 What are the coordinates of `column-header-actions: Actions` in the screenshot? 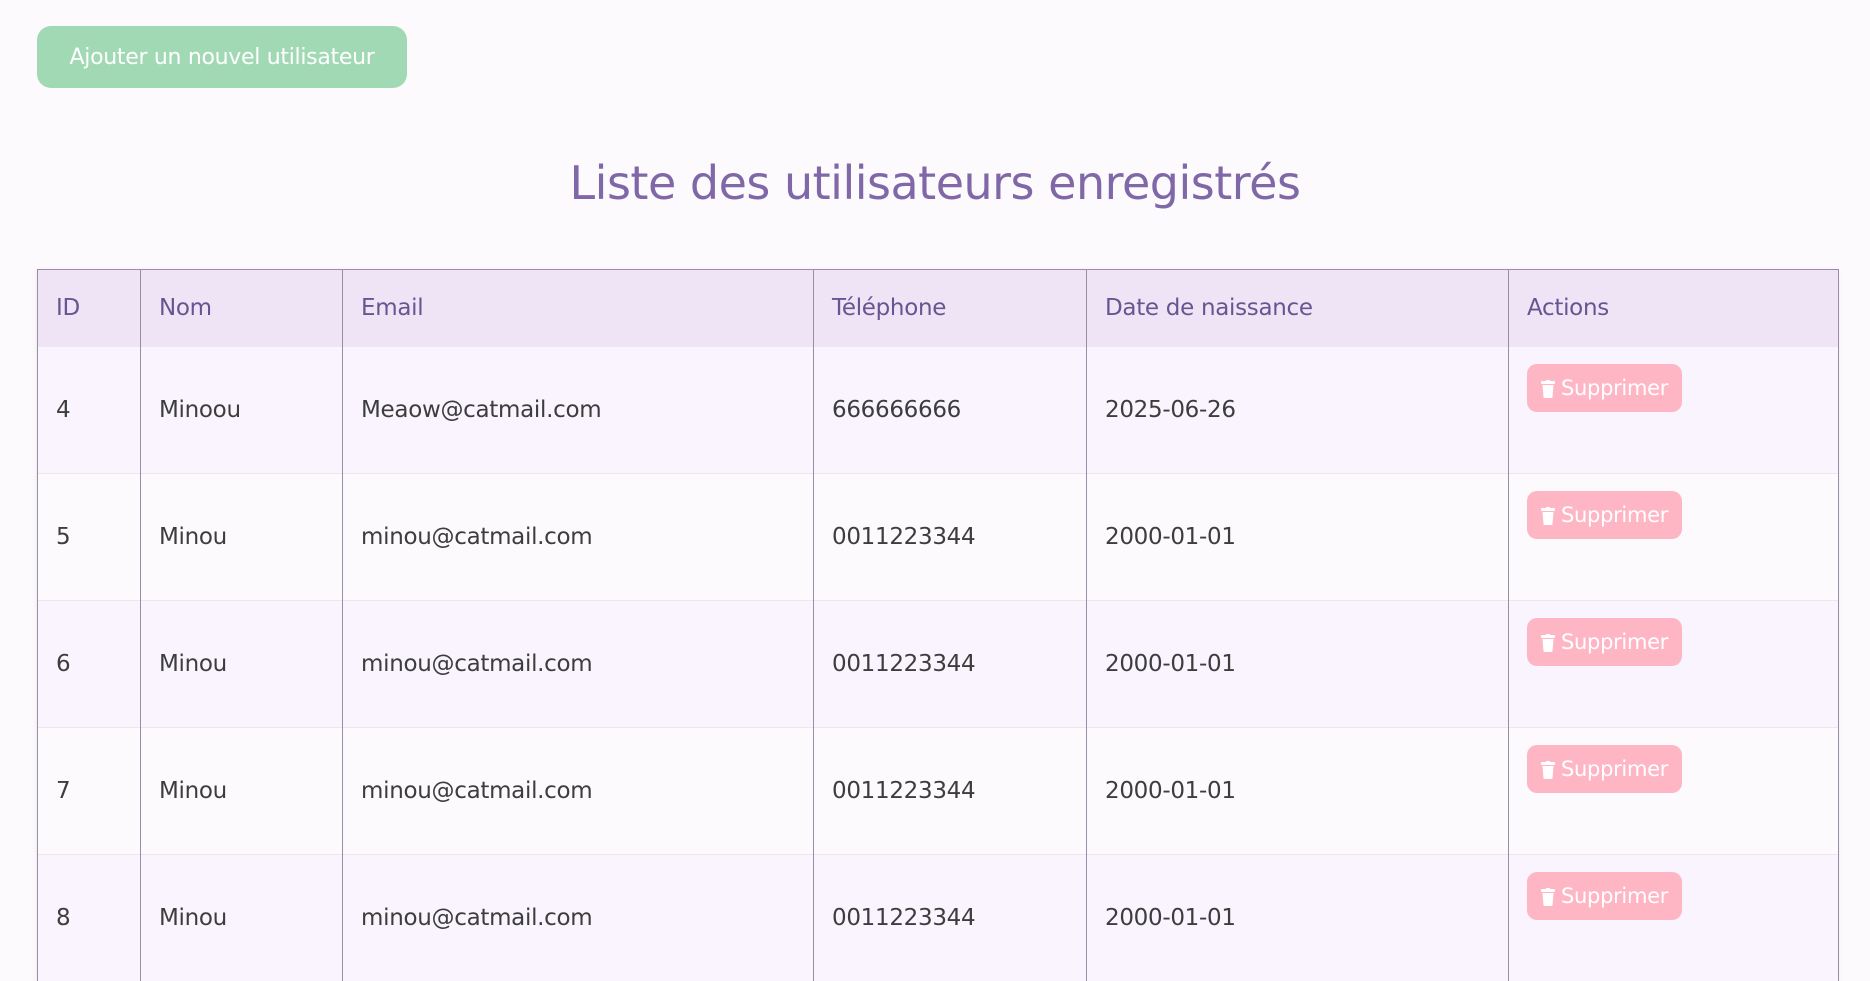 It's located at (1674, 308).